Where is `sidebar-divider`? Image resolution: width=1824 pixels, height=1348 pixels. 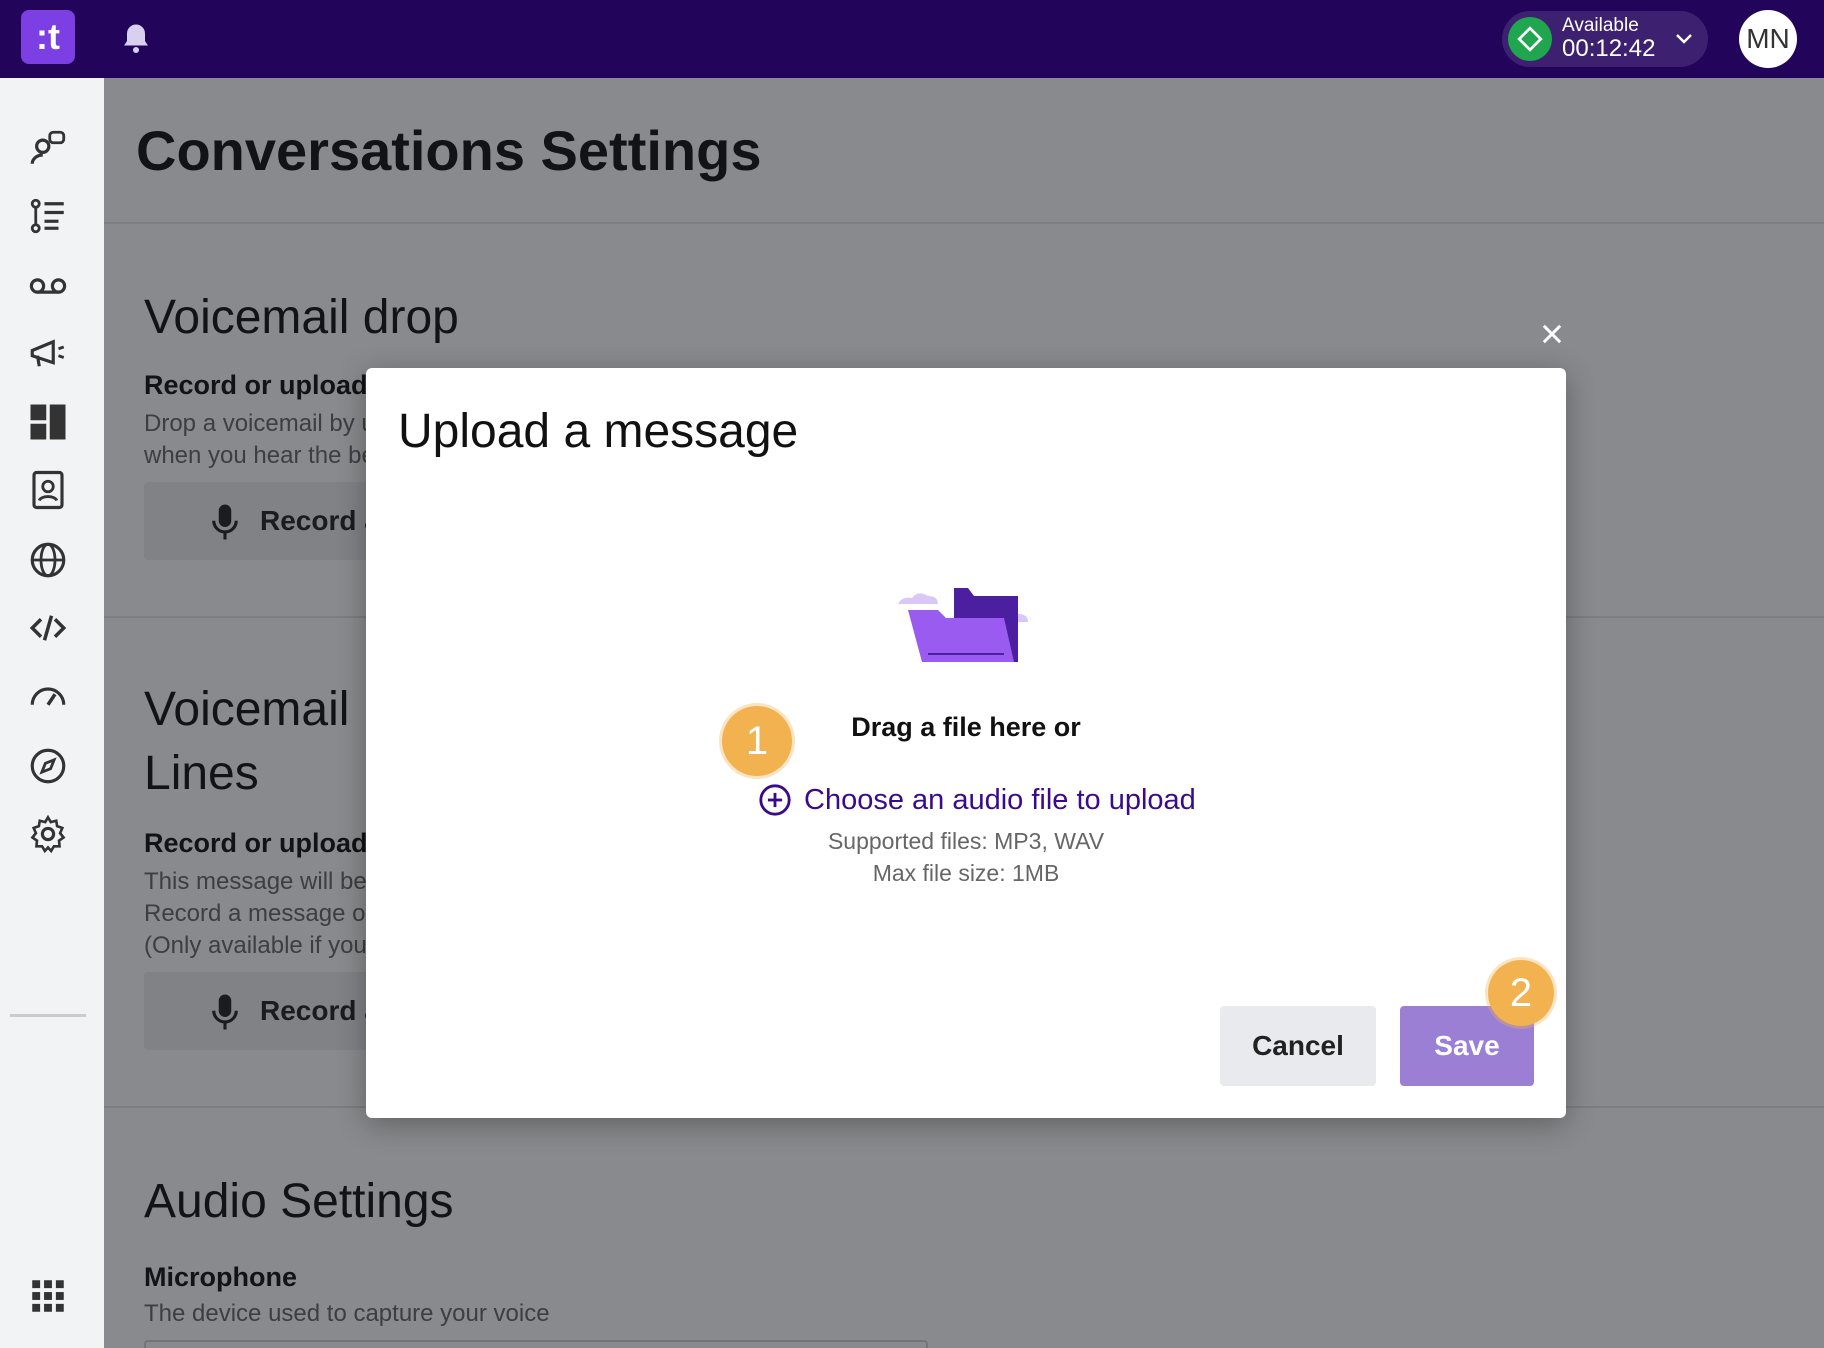 sidebar-divider is located at coordinates (48, 1015).